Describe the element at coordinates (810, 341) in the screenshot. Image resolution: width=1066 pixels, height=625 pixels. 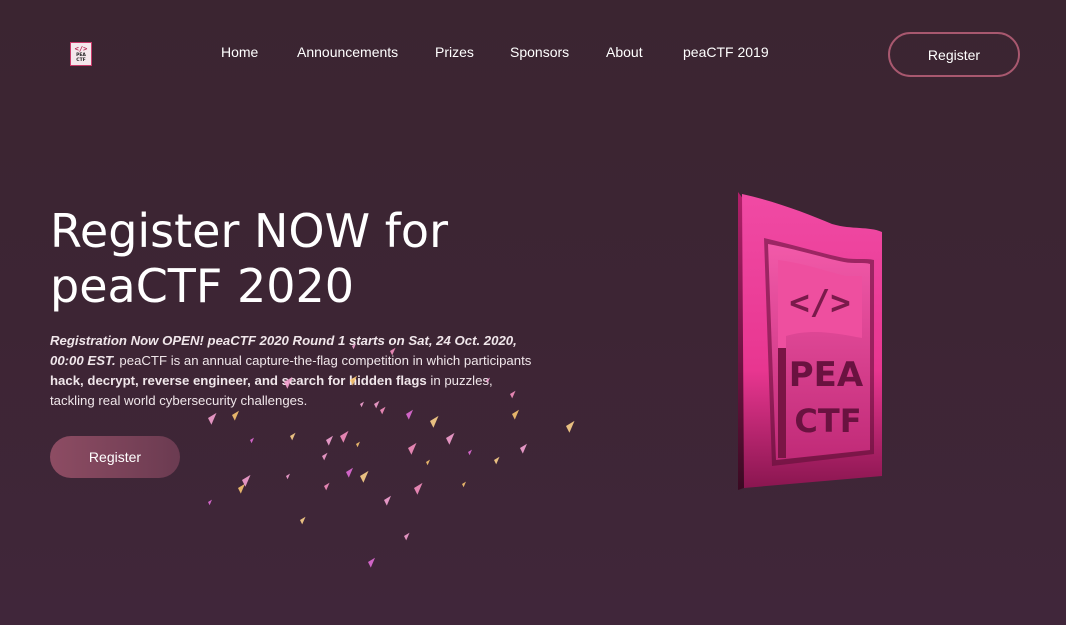
I see `peactf-flag-illustration: </> PEA CTF` at that location.